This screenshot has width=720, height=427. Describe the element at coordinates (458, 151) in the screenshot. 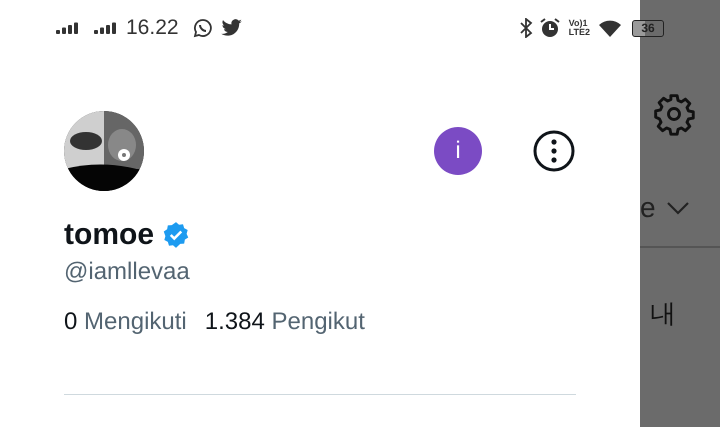

I see `account-switch-button: i` at that location.